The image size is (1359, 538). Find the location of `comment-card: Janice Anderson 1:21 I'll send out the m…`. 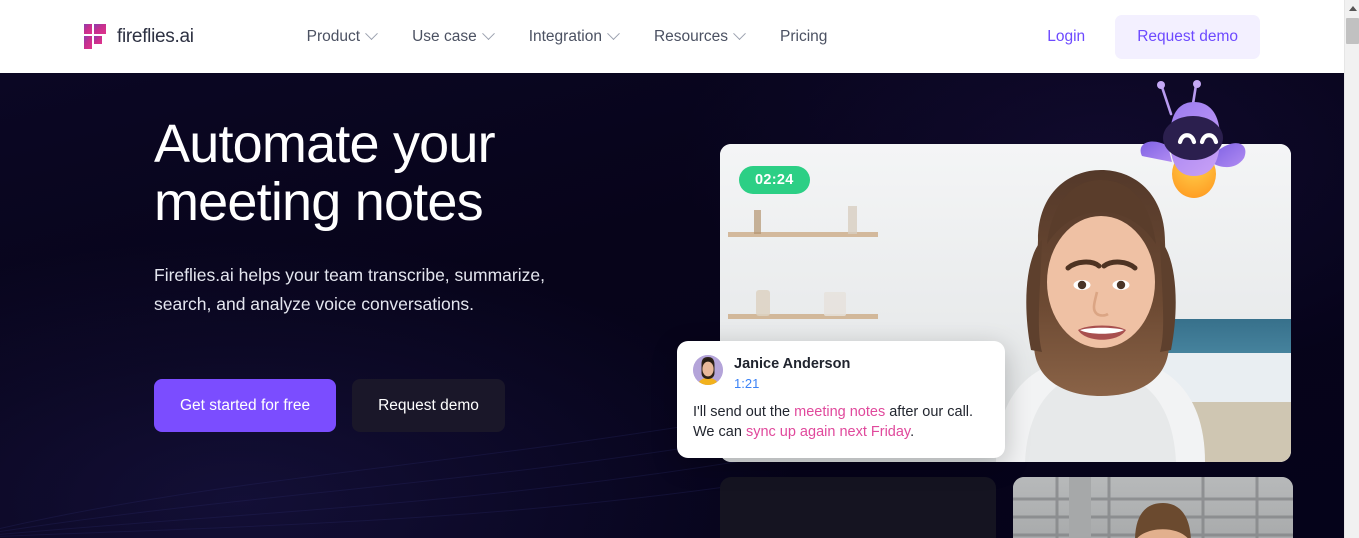

comment-card: Janice Anderson 1:21 I'll send out the m… is located at coordinates (841, 399).